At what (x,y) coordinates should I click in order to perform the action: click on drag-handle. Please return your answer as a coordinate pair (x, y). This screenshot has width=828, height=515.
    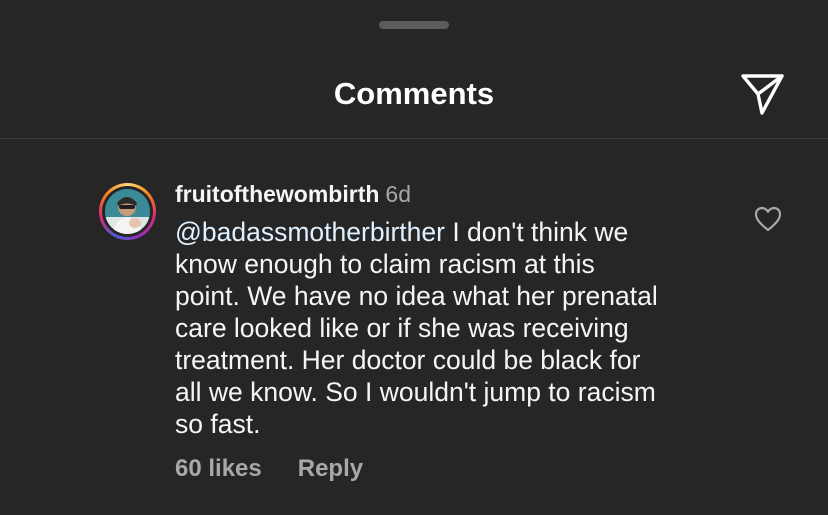
    Looking at the image, I should click on (414, 25).